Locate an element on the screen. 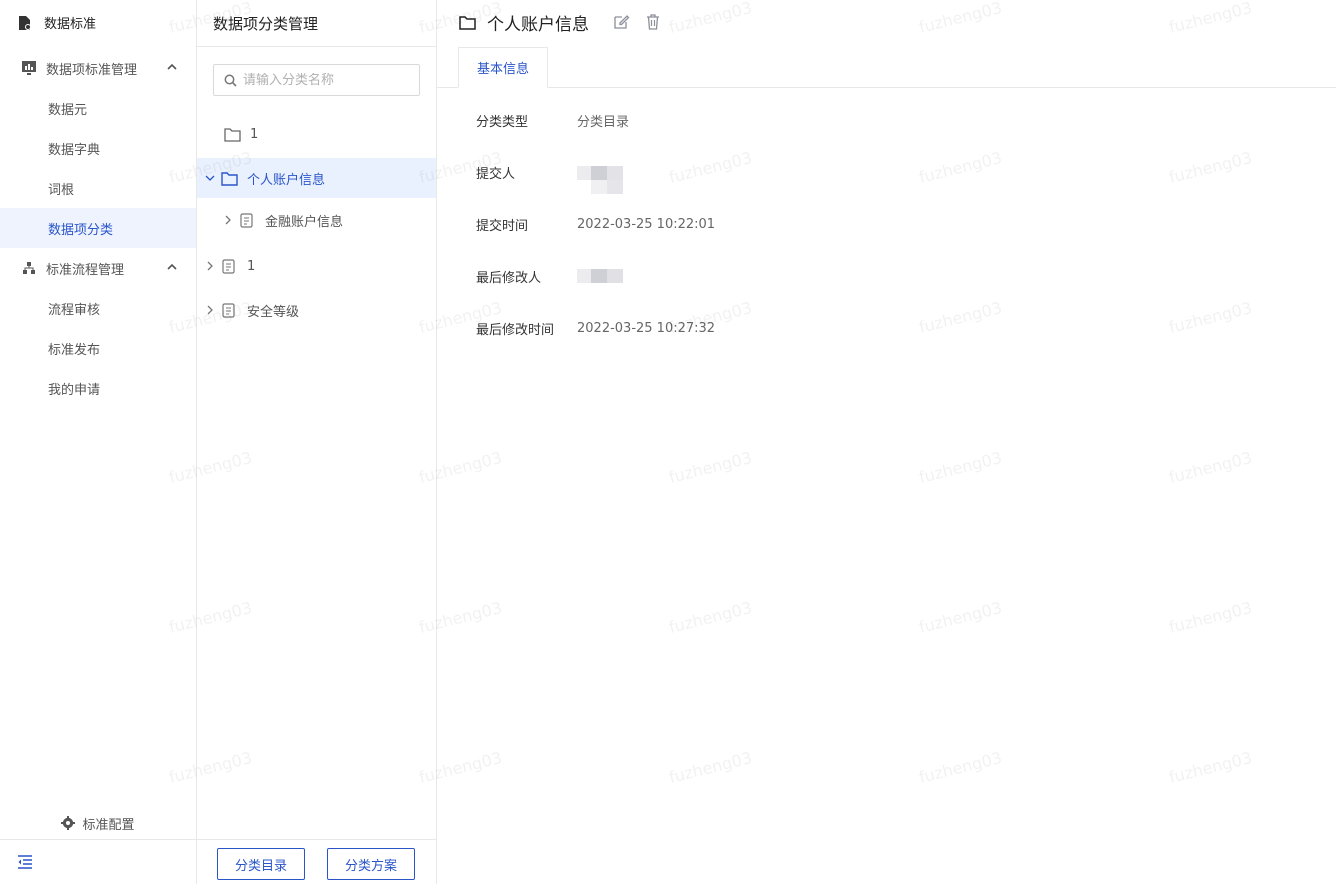  config-label: 标准配置 is located at coordinates (108, 825).